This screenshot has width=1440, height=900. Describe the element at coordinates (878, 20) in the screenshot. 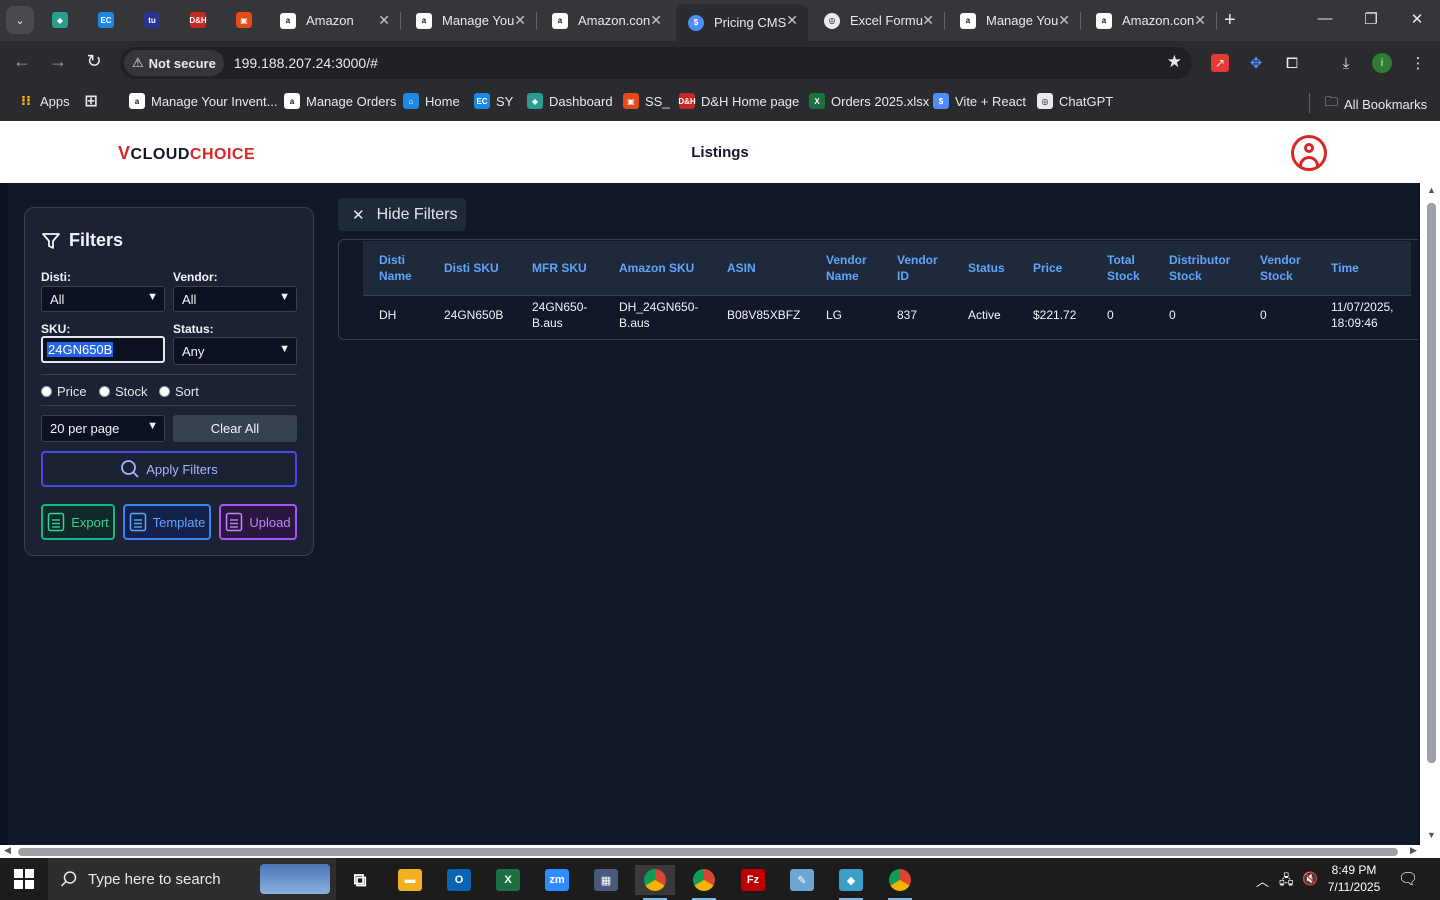

I see `browser-tab: ◎ Excel Formu ✕` at that location.